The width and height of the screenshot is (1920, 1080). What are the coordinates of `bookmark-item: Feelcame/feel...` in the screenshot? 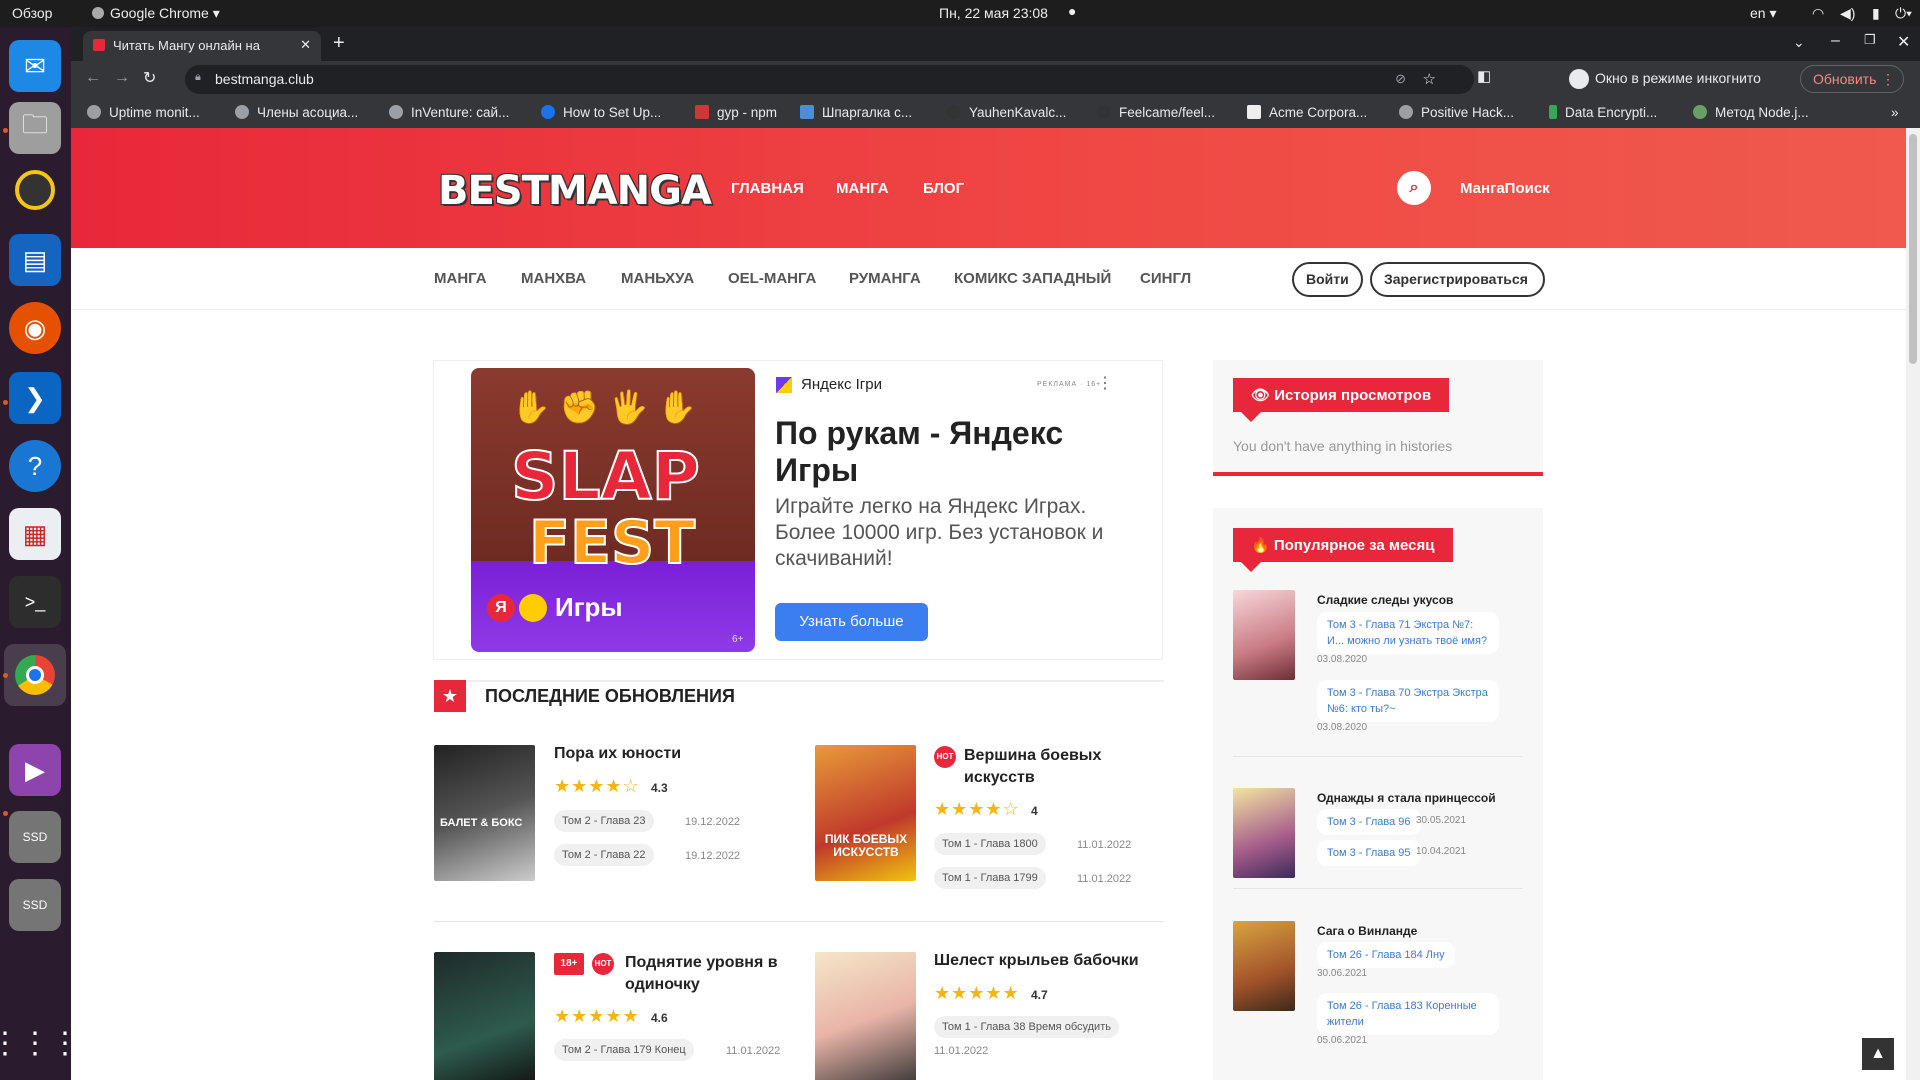 It's located at (1156, 112).